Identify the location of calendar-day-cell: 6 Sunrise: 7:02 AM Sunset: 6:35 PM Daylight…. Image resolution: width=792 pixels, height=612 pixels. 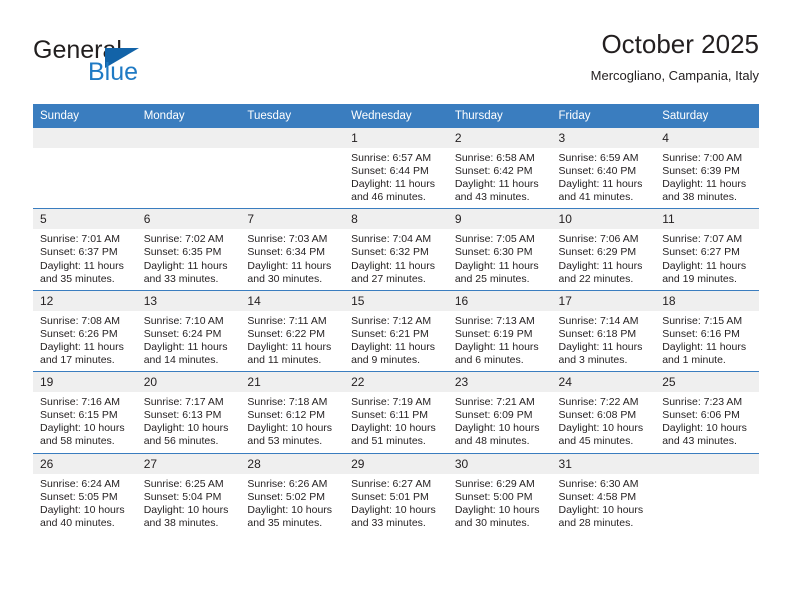
(188, 249).